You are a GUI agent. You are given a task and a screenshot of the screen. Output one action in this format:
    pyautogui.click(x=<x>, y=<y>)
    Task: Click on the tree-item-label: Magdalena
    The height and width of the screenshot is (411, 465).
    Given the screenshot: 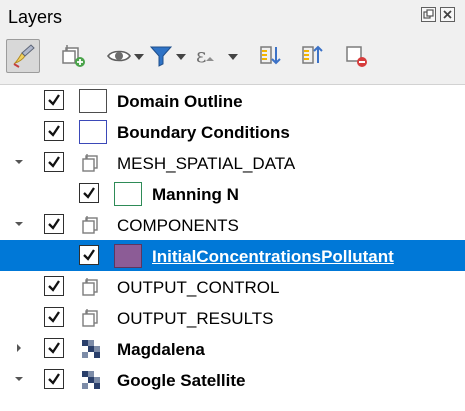 What is the action you would take?
    pyautogui.click(x=161, y=349)
    